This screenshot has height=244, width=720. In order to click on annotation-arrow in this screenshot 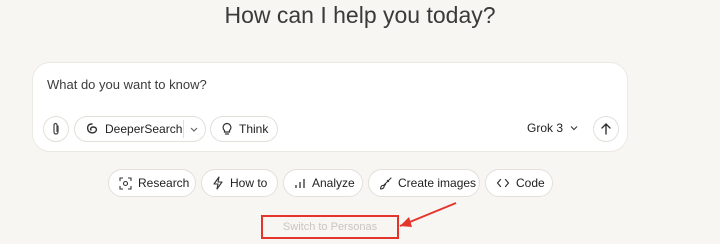, I will do `click(428, 214)`.